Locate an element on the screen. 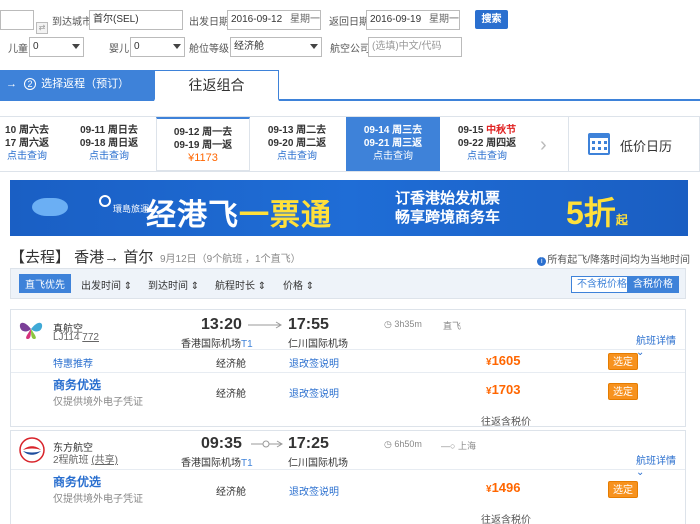 The image size is (700, 524). tab-select-return: → 2 选择返程（预订） is located at coordinates (77, 84).